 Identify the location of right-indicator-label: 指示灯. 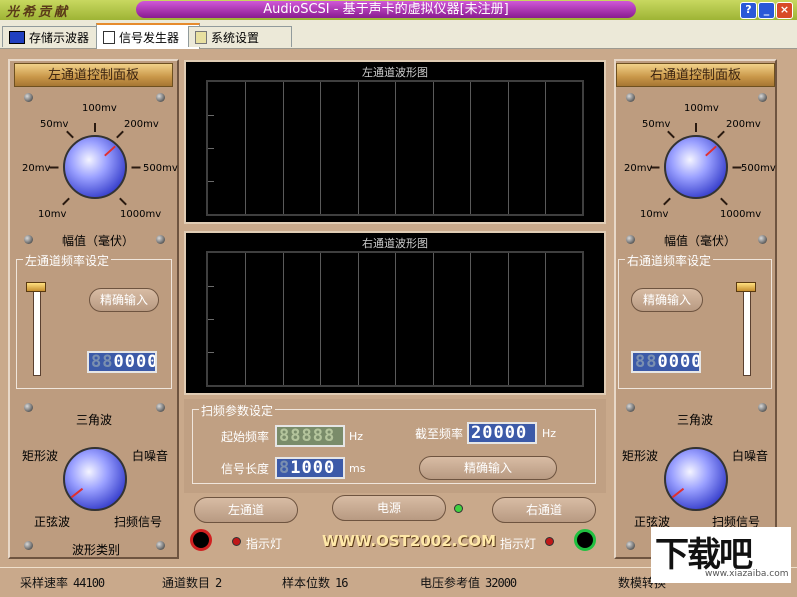
(518, 544).